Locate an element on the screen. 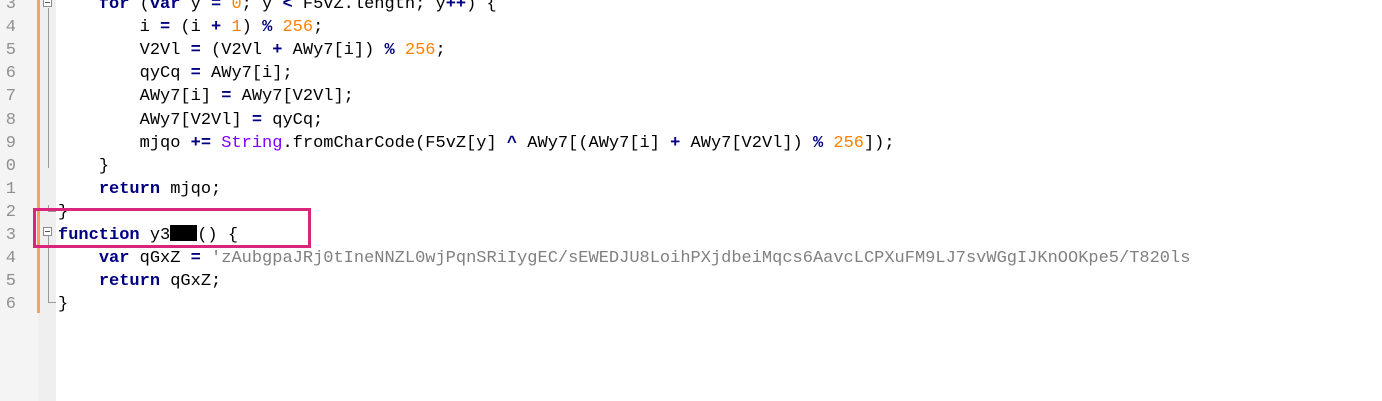 The height and width of the screenshot is (401, 1382). code-token: ) is located at coordinates (252, 28).